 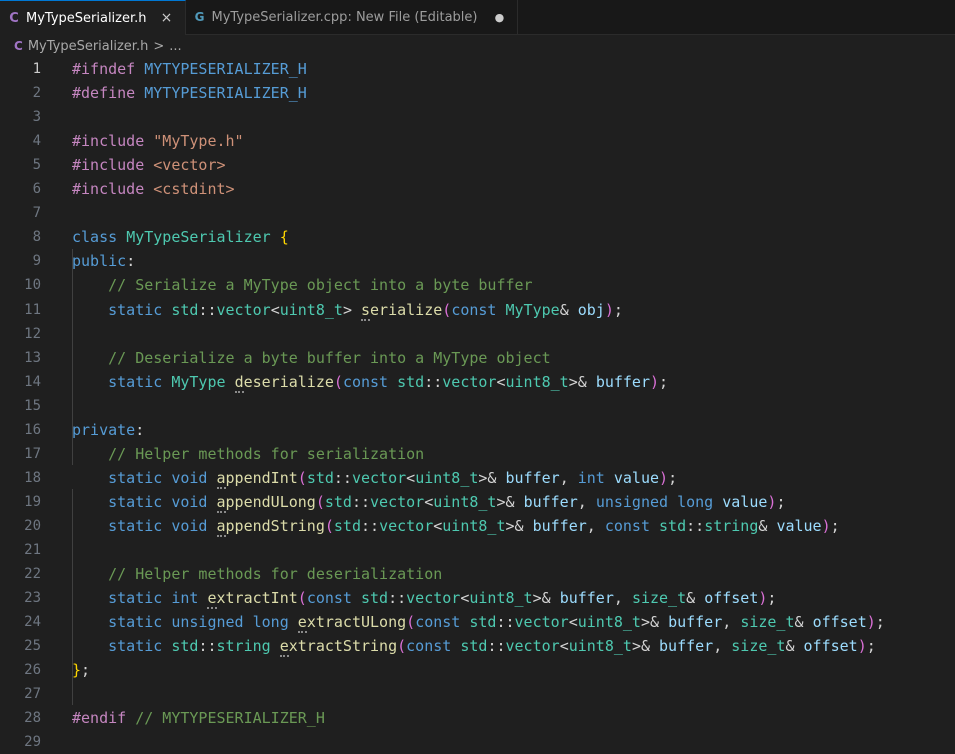 I want to click on tab-mytypeserializer-h: C MyTypeSerializer.h ×, so click(x=93, y=17).